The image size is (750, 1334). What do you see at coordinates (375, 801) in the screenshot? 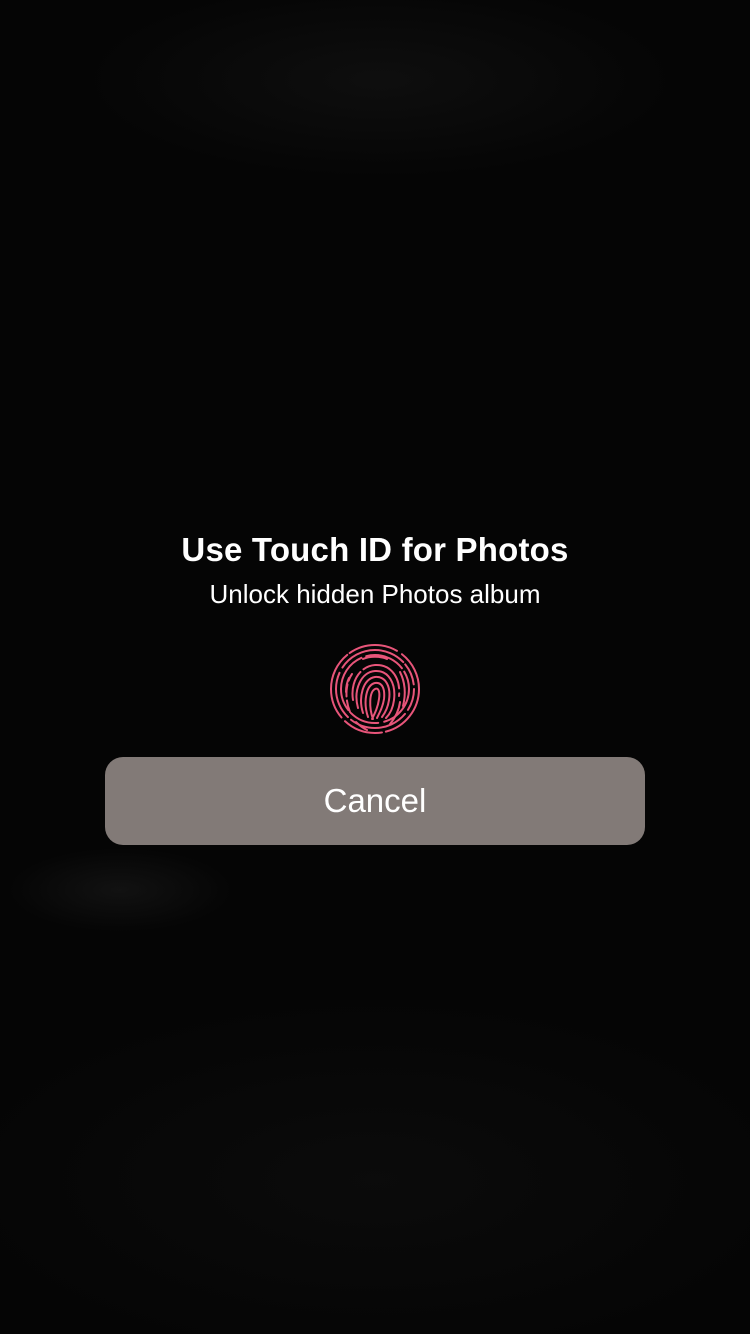
I see `cancel-button: Cancel` at bounding box center [375, 801].